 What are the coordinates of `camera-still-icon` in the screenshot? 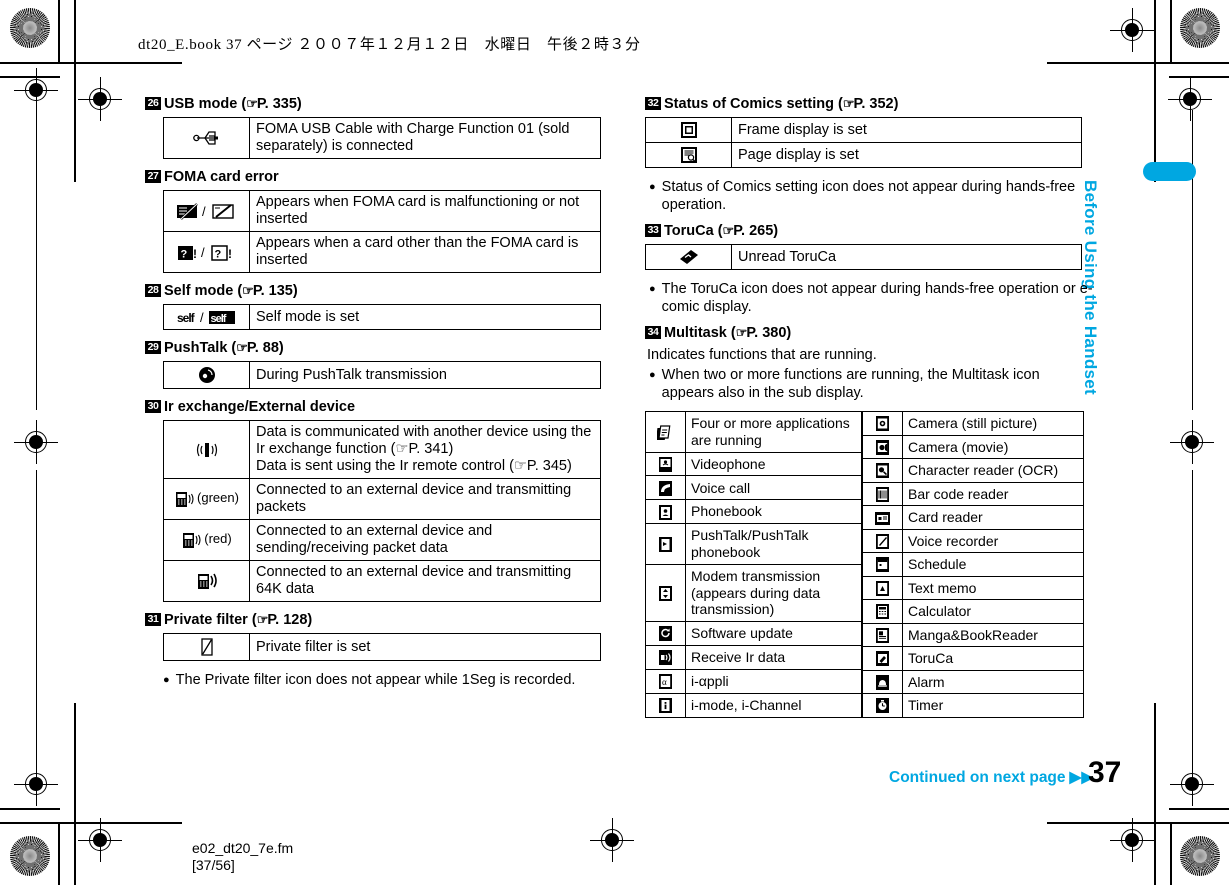 It's located at (882, 423).